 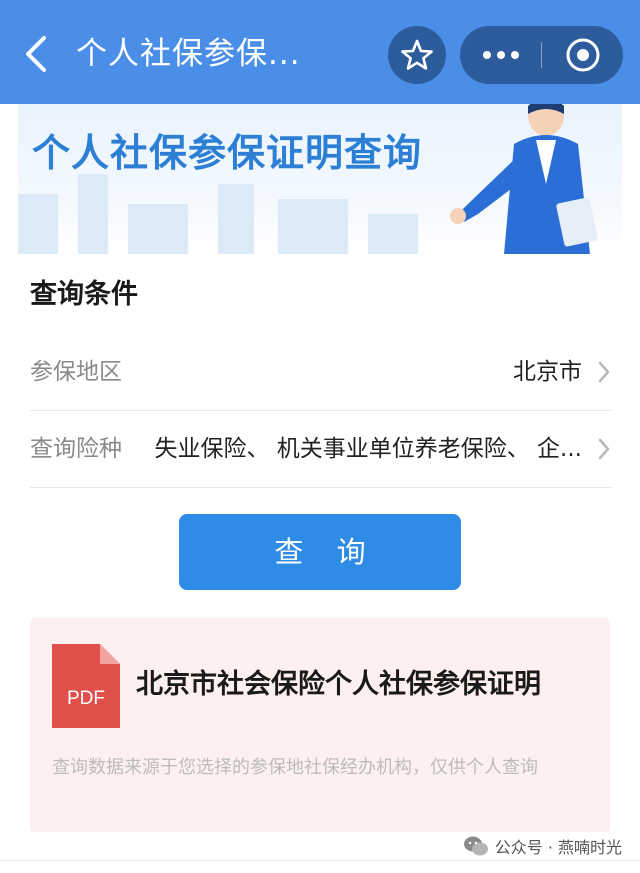 I want to click on more-dots-icon, so click(x=500, y=55).